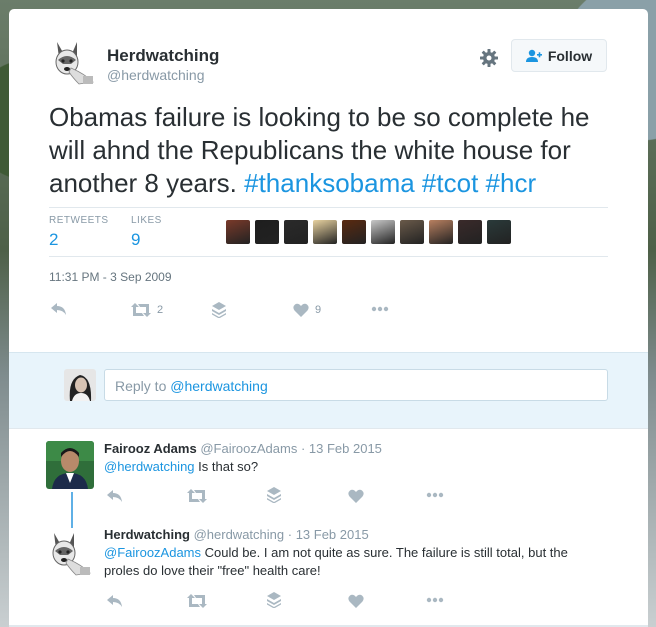  Describe the element at coordinates (143, 386) in the screenshot. I see `reply-prefix: Reply to` at that location.